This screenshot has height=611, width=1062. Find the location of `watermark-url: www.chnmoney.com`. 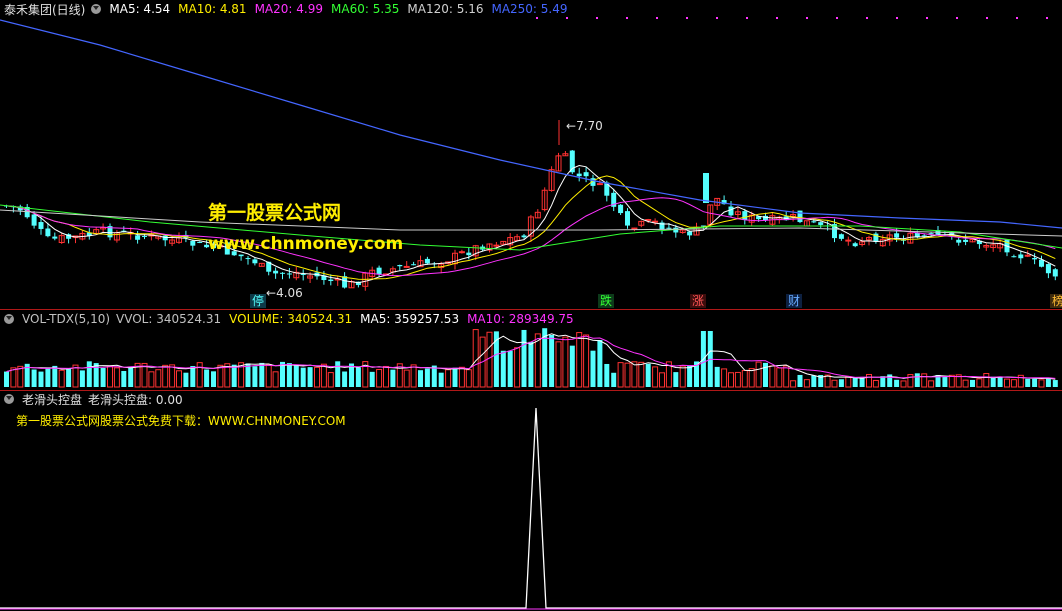

watermark-url: www.chnmoney.com is located at coordinates (306, 244).